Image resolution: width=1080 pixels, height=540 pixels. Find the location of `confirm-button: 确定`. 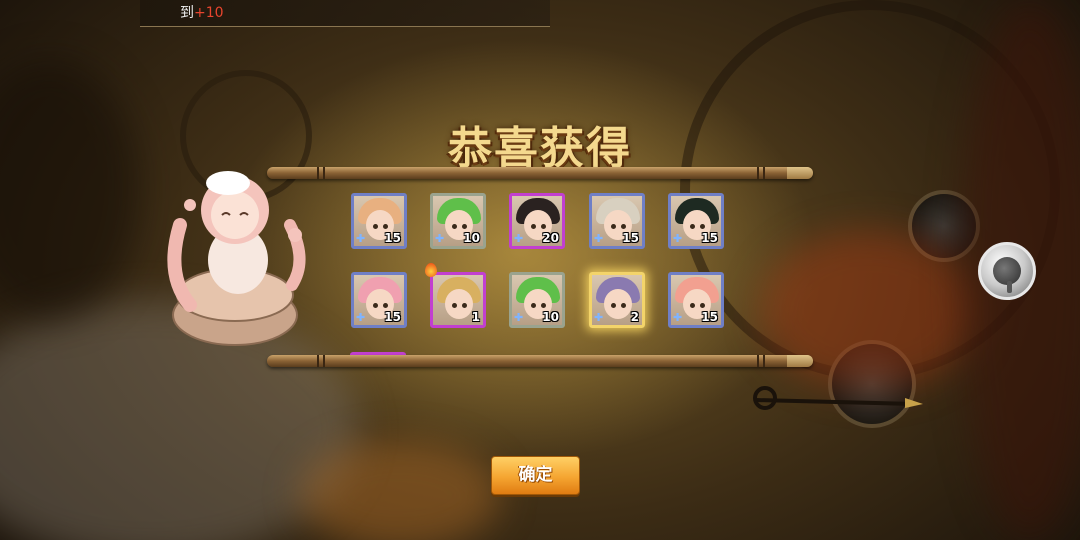

confirm-button: 确定 is located at coordinates (535, 475).